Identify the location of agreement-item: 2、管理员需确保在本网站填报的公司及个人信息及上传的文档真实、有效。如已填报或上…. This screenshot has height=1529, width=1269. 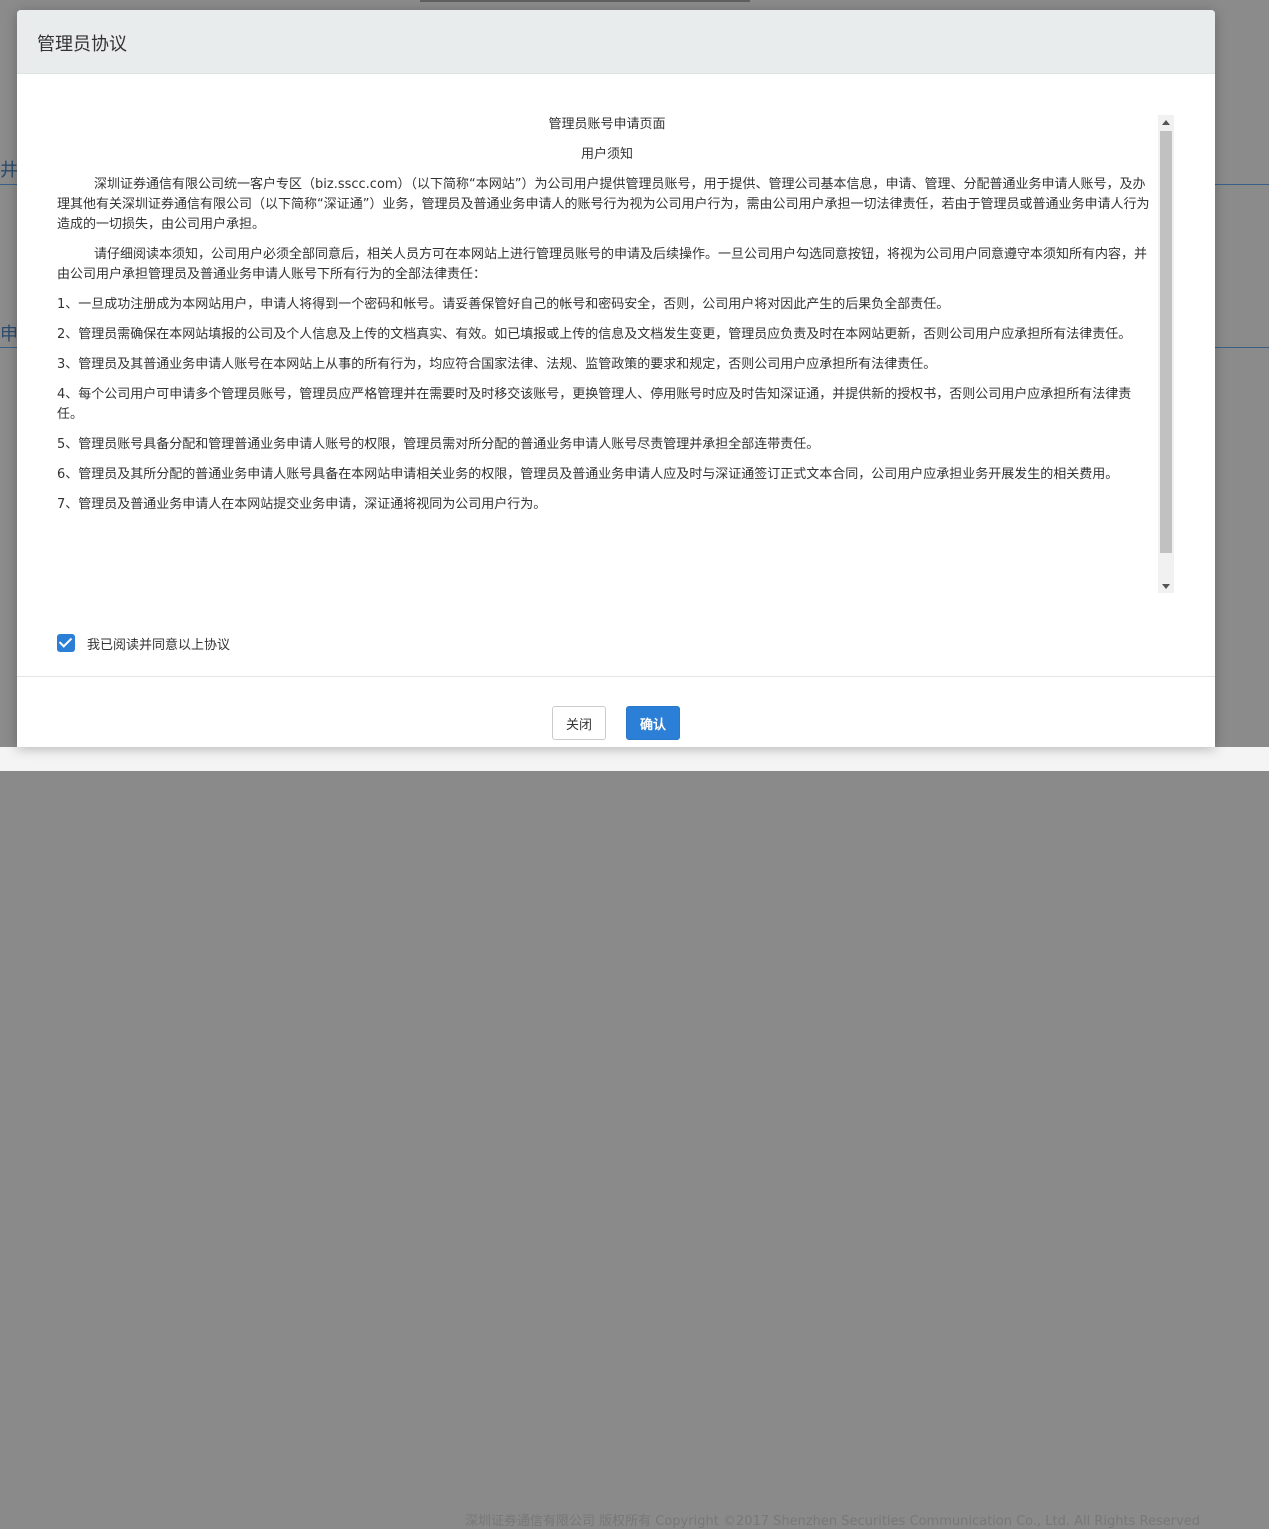
(594, 334).